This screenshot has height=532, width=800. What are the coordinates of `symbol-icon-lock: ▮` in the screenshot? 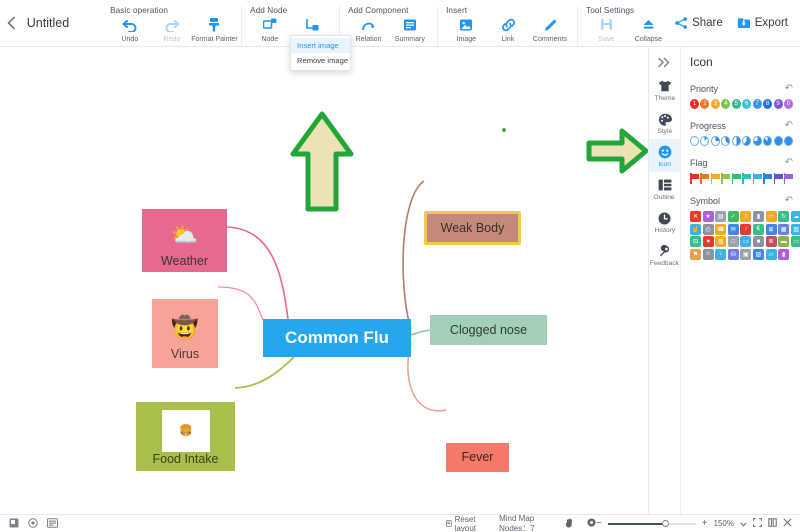 It's located at (758, 216).